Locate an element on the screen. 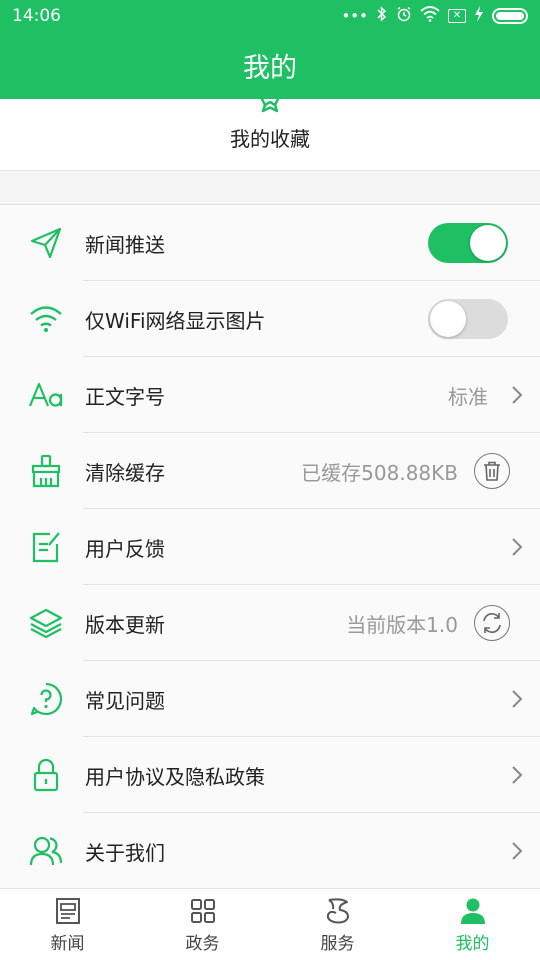  tab-label: 新闻 is located at coordinates (67, 944).